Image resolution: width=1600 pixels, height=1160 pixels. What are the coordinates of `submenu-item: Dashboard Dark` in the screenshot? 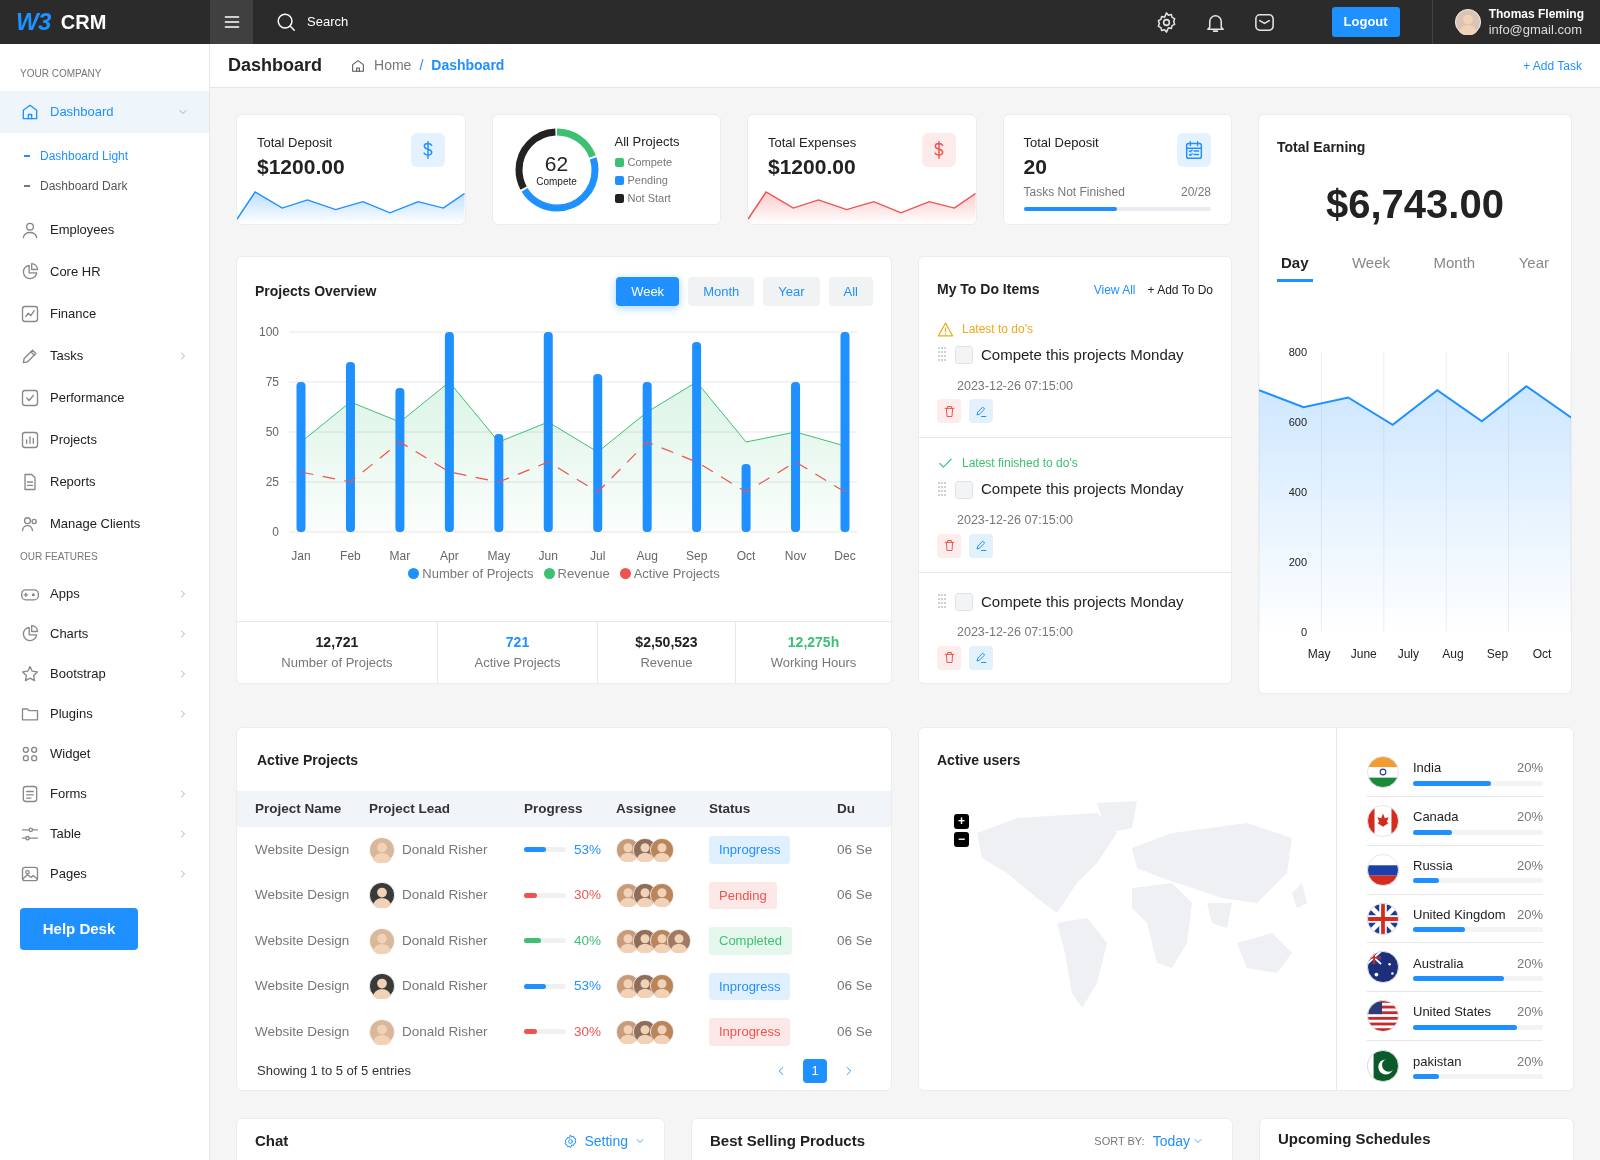 It's located at (104, 186).